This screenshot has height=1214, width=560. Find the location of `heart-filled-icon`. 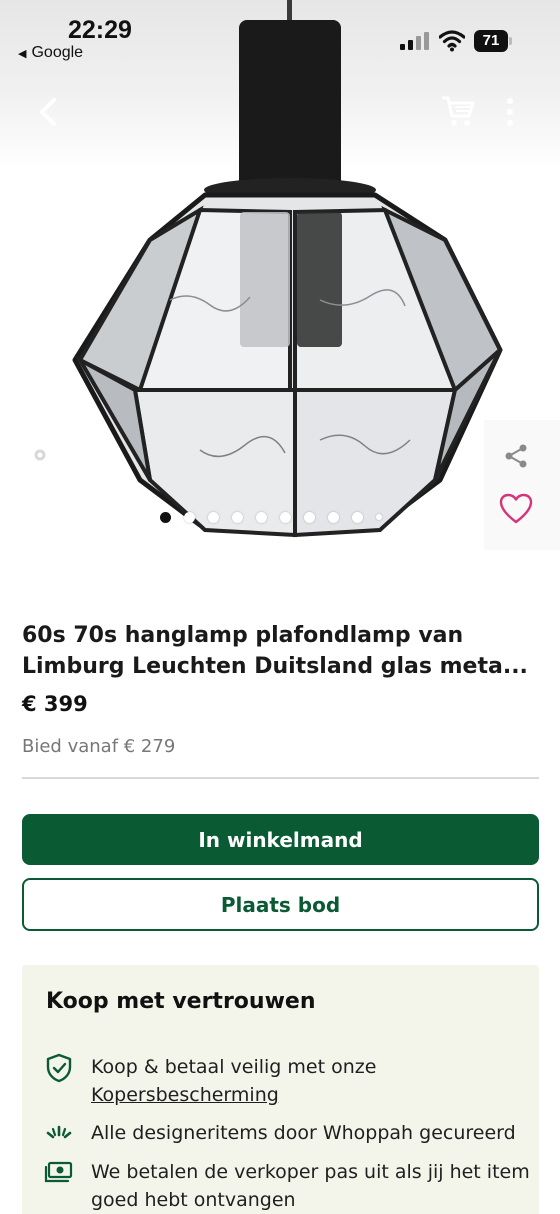

heart-filled-icon is located at coordinates (40, 504).